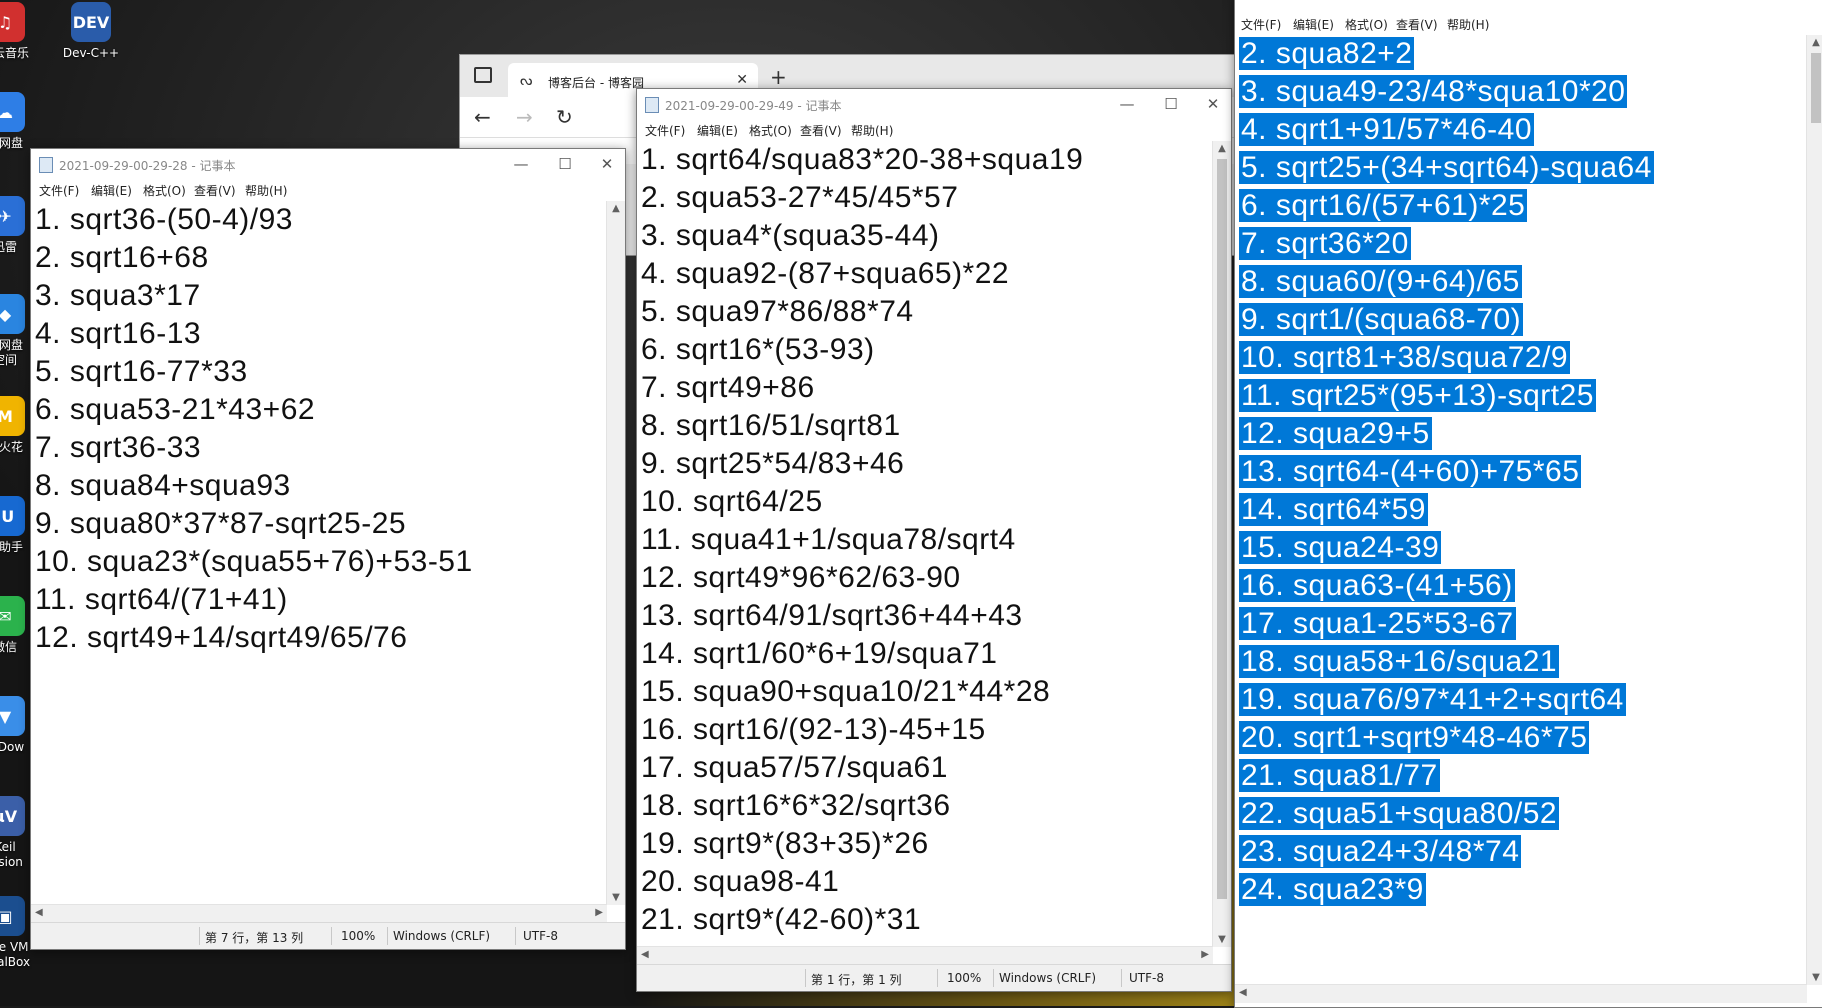  I want to click on text-line: 21. squa81/77, so click(1339, 775).